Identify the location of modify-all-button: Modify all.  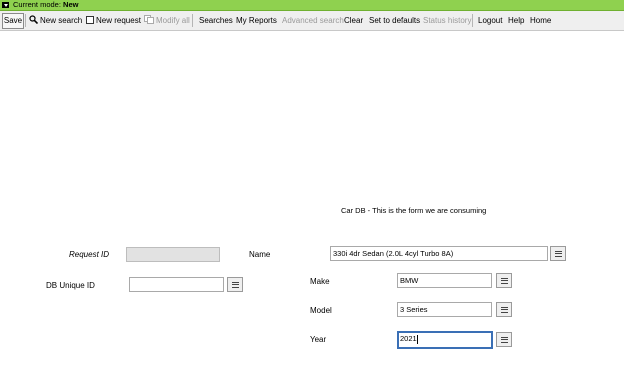
(167, 20).